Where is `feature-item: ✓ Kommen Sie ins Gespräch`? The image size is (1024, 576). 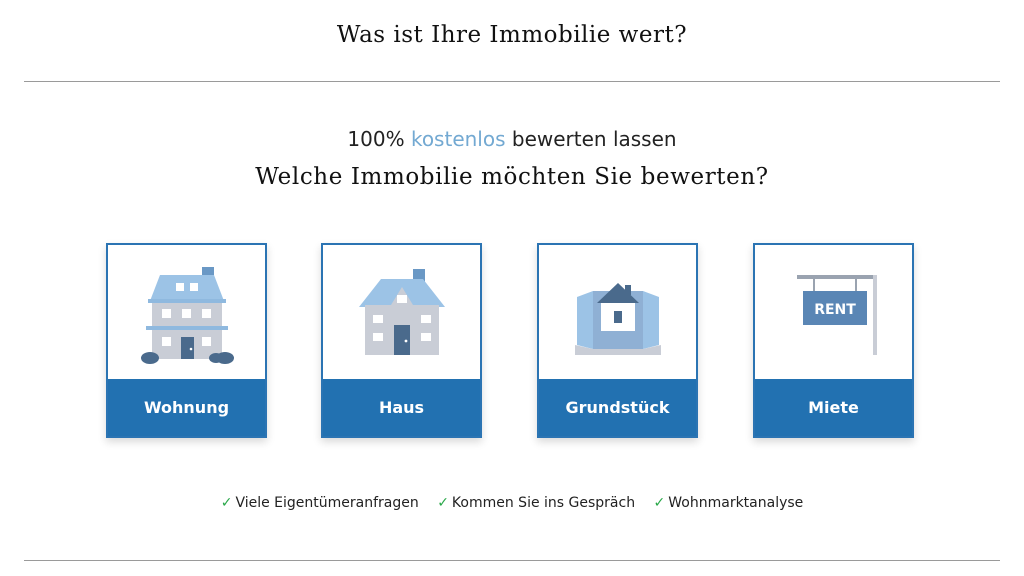 feature-item: ✓ Kommen Sie ins Gespräch is located at coordinates (536, 503).